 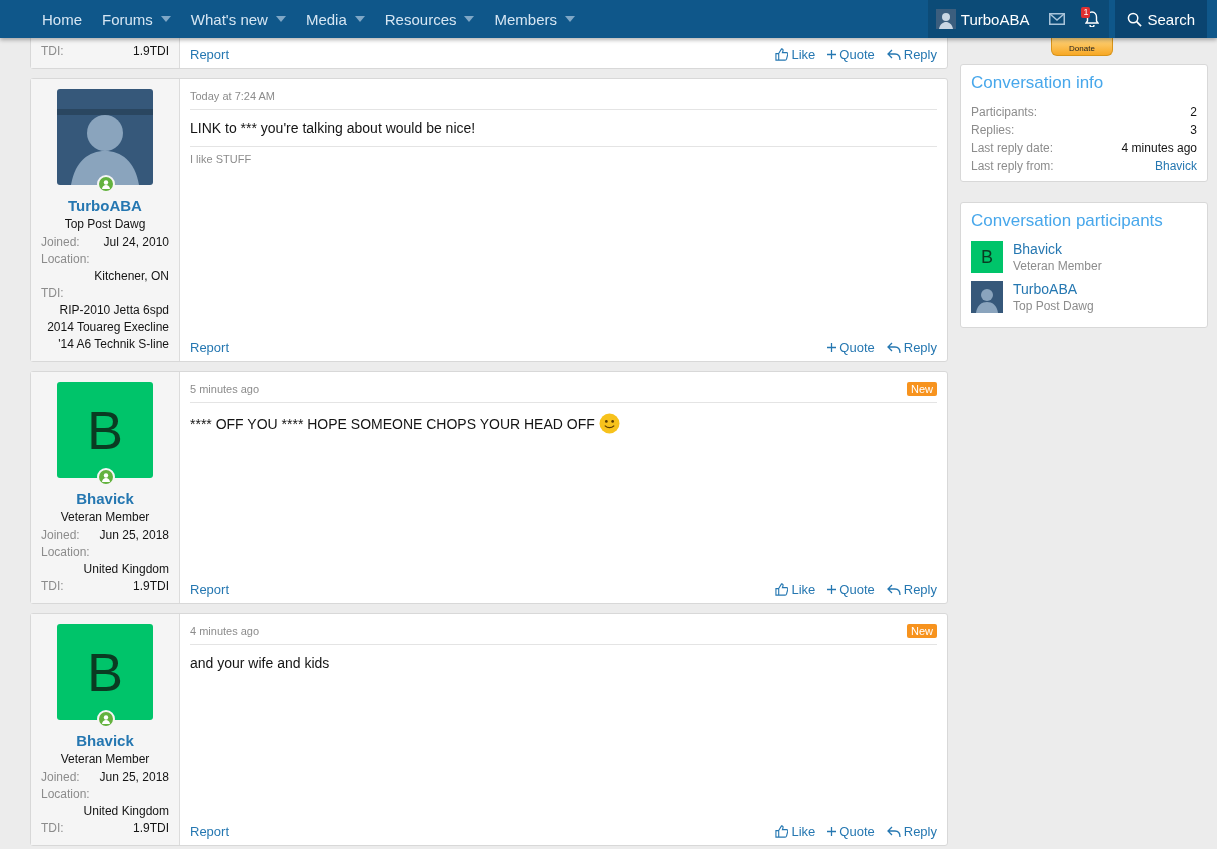 I want to click on message-text: and your wife and kids, so click(x=260, y=663).